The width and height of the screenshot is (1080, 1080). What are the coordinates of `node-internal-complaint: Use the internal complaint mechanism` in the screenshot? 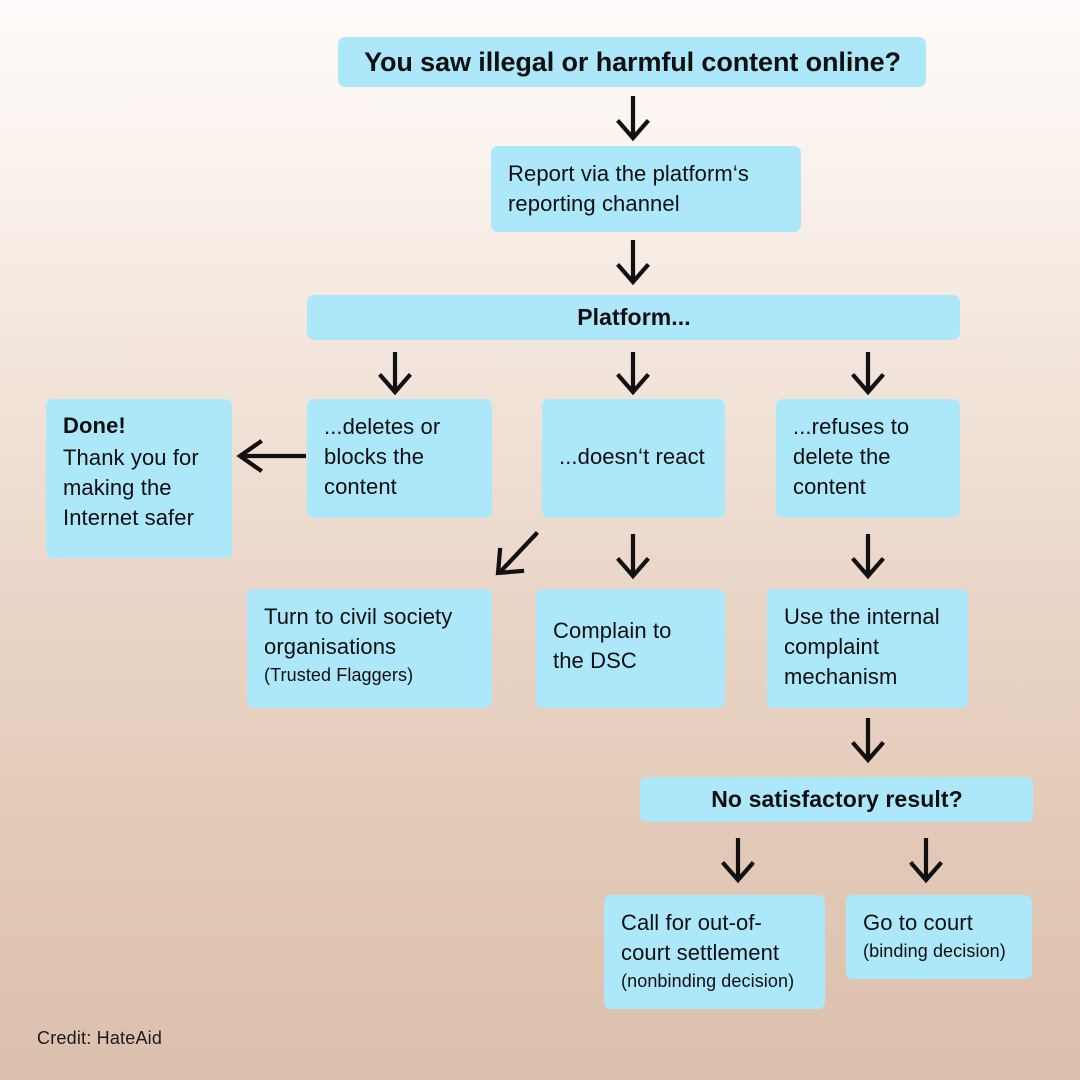 It's located at (867, 648).